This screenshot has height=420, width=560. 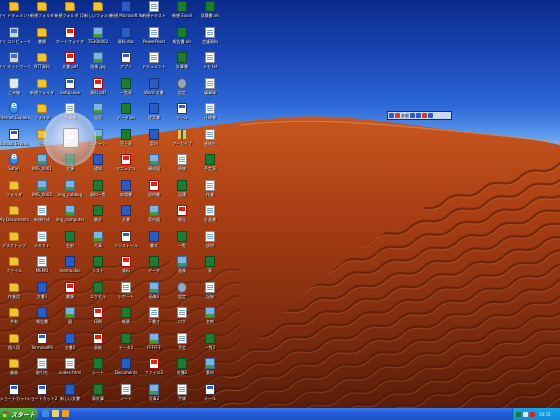 What do you see at coordinates (182, 370) in the screenshot?
I see `desktop-icon: 名簿2` at bounding box center [182, 370].